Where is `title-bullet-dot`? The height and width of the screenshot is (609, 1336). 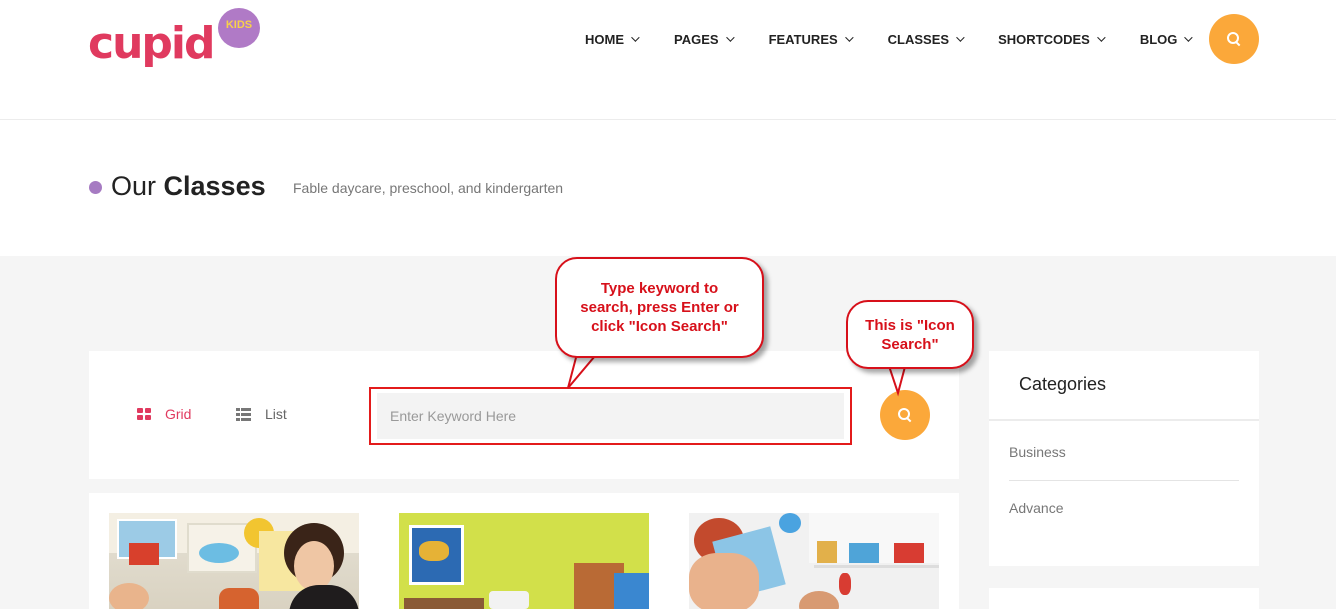
title-bullet-dot is located at coordinates (95, 187).